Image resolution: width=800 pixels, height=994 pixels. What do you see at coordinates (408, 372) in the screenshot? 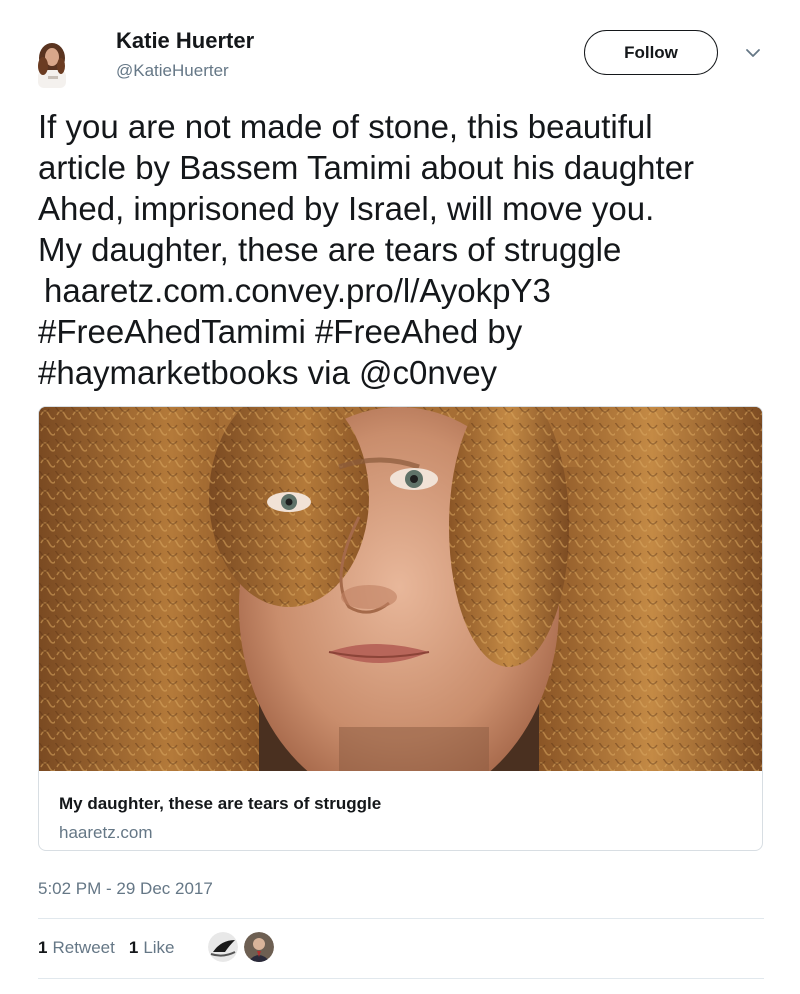
I see `tweet-hashtags-mention: #haymarketbooks via @c0nvey` at bounding box center [408, 372].